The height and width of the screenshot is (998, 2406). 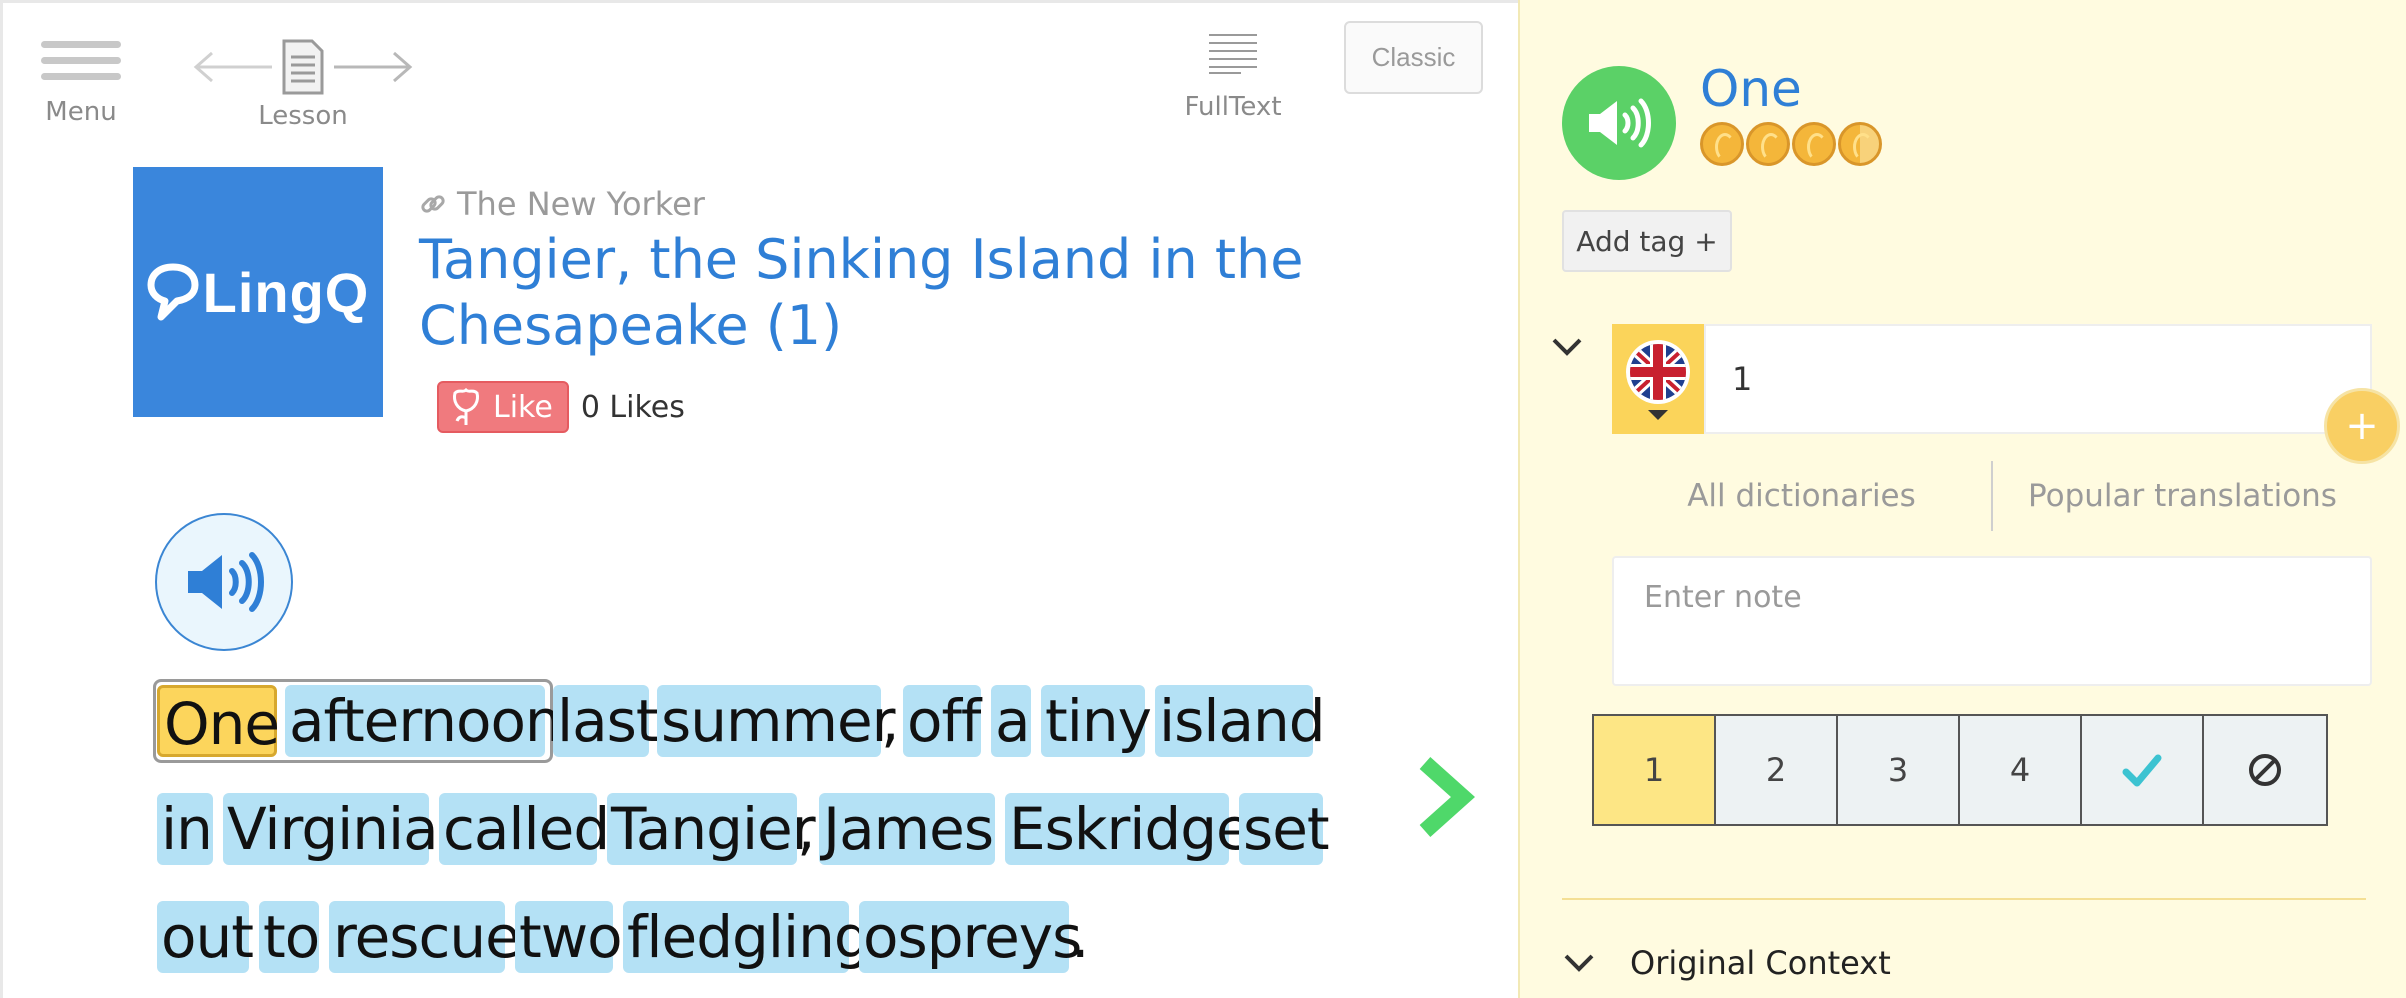 I want to click on add-meaning-button: +, so click(x=2362, y=426).